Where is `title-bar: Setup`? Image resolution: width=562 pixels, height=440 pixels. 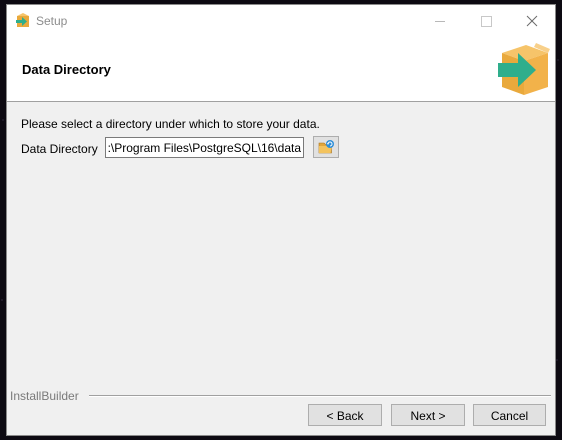 title-bar: Setup is located at coordinates (281, 21).